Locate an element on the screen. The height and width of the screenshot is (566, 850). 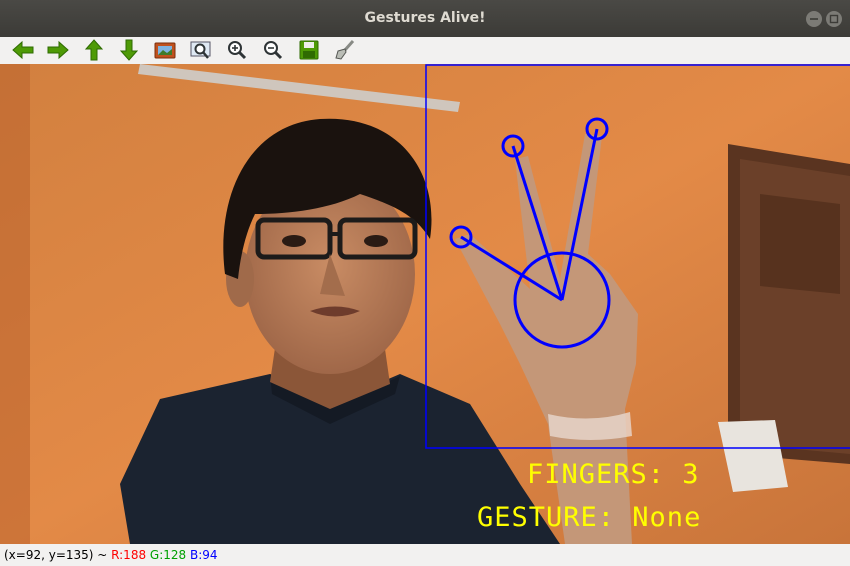
zoom-in-icon is located at coordinates (237, 50).